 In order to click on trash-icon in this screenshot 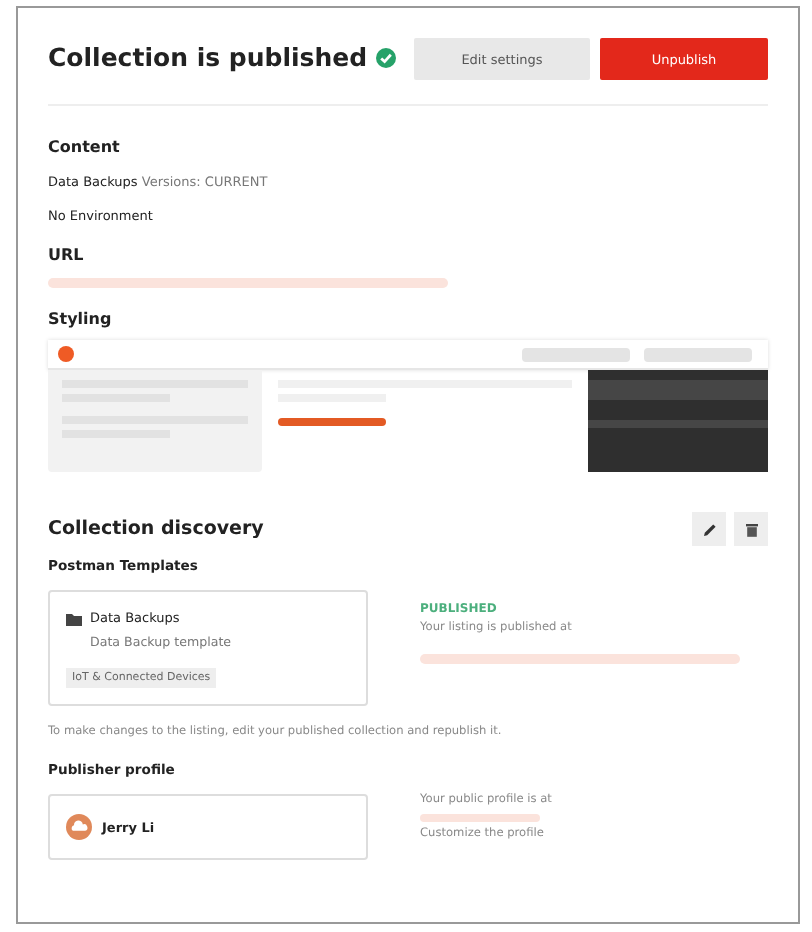, I will do `click(751, 529)`.